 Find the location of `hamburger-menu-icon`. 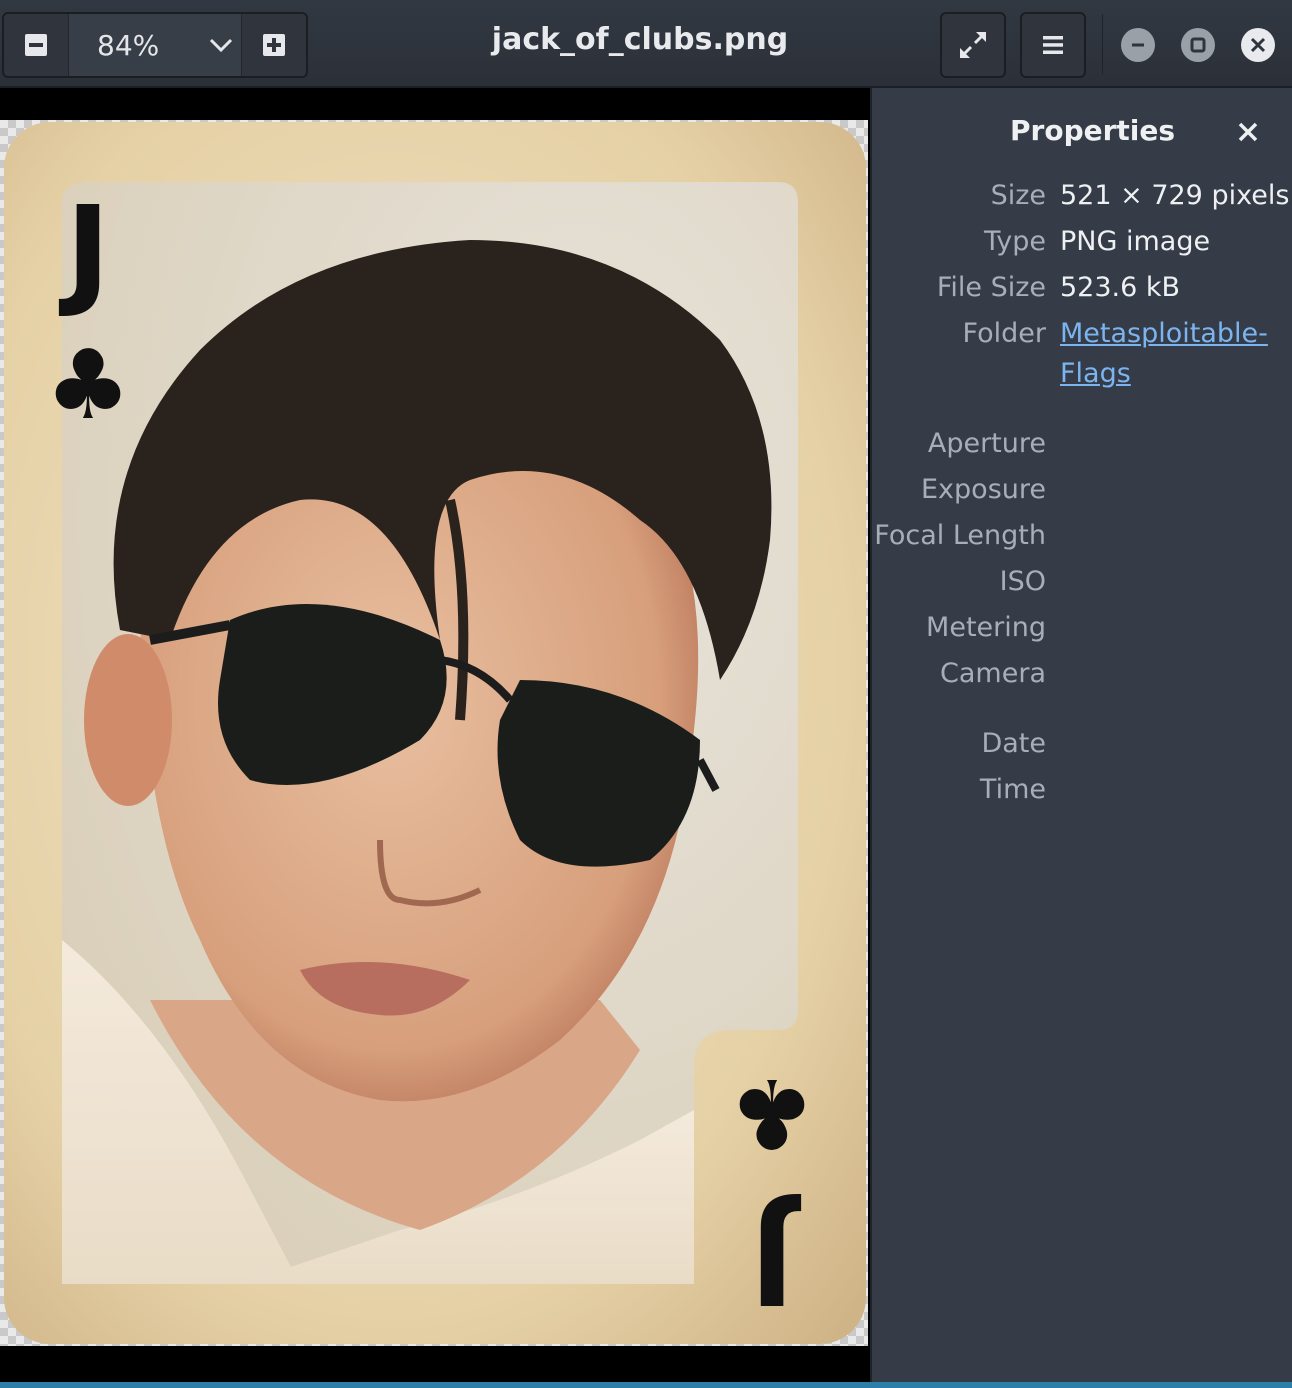

hamburger-menu-icon is located at coordinates (1053, 45).